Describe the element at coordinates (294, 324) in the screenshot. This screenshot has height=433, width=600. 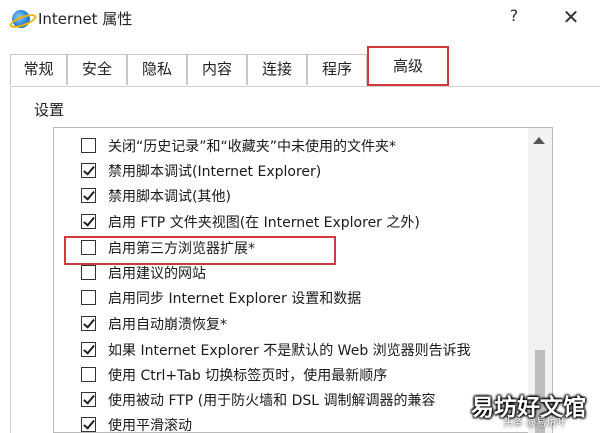
I see `list-item: 启用自动崩溃恢复*` at that location.